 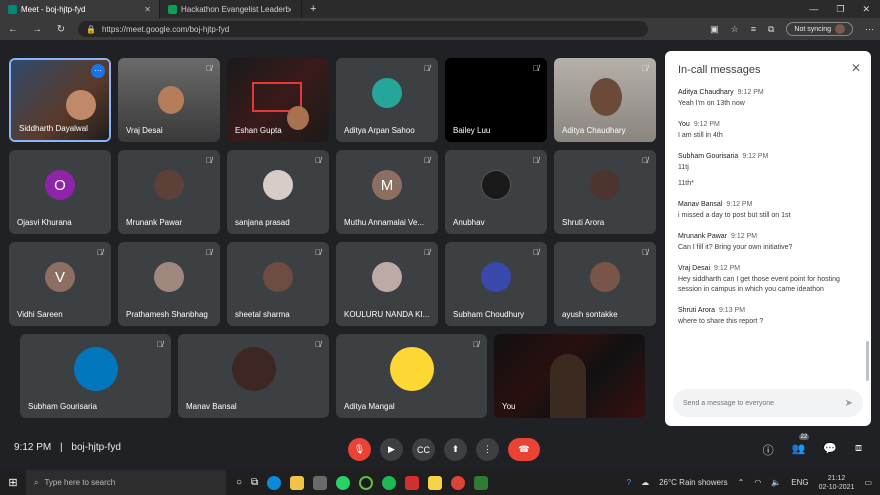 I want to click on participant-name: Manav Bansal, so click(x=211, y=406).